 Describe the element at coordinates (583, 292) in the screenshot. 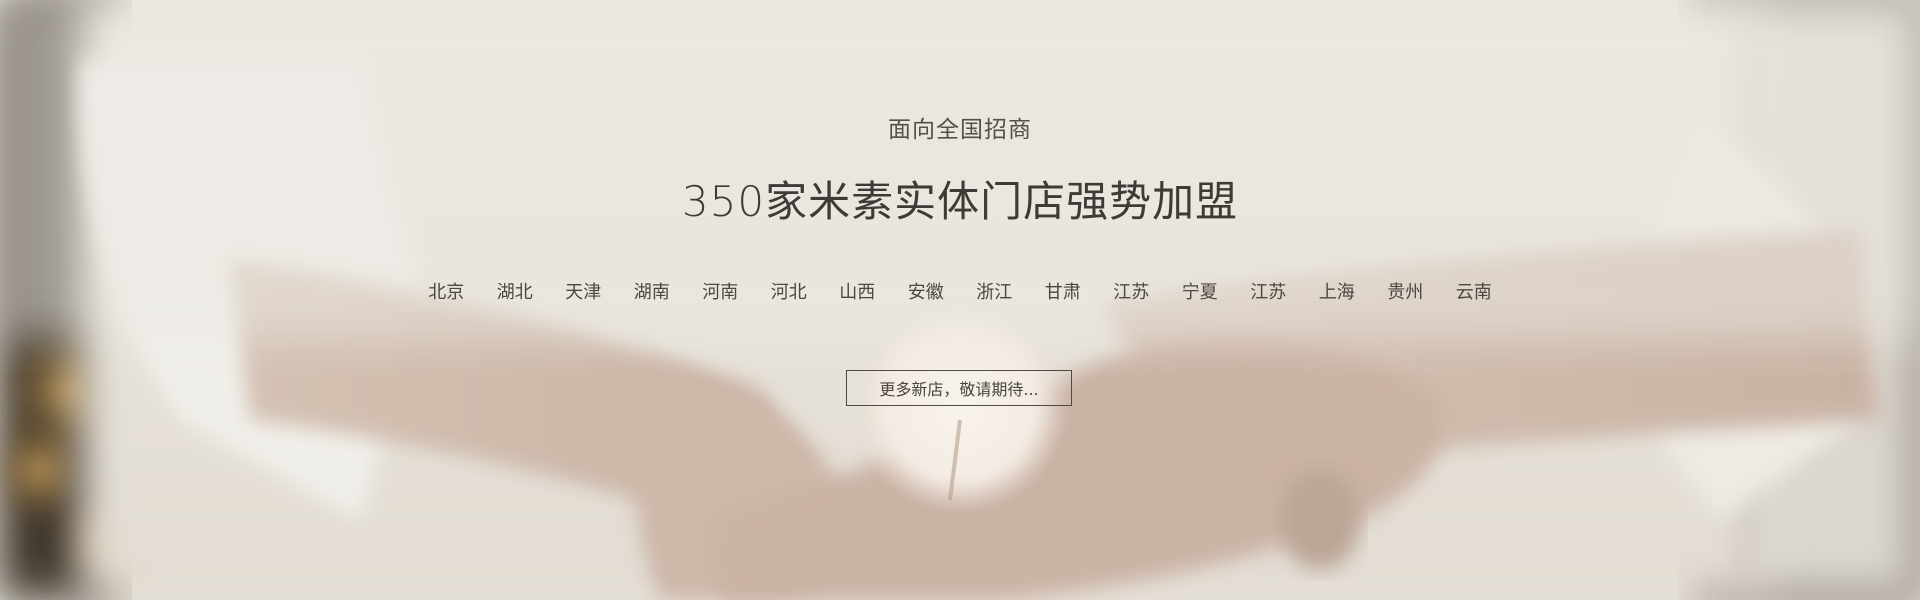

I see `region-item: 天津` at that location.